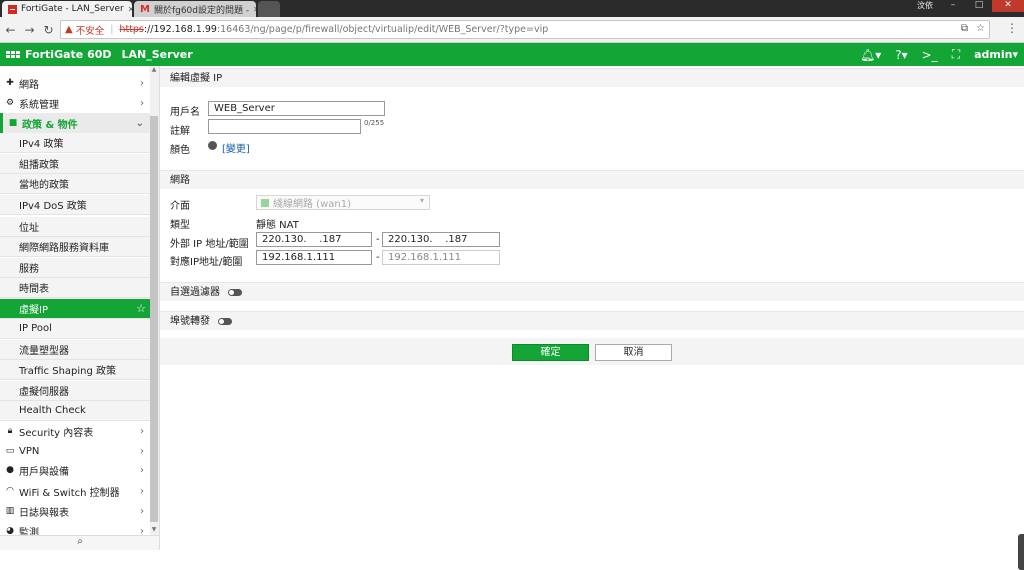 The image size is (1024, 570). Describe the element at coordinates (29, 85) in the screenshot. I see `sidebar-item-label: 網路` at that location.